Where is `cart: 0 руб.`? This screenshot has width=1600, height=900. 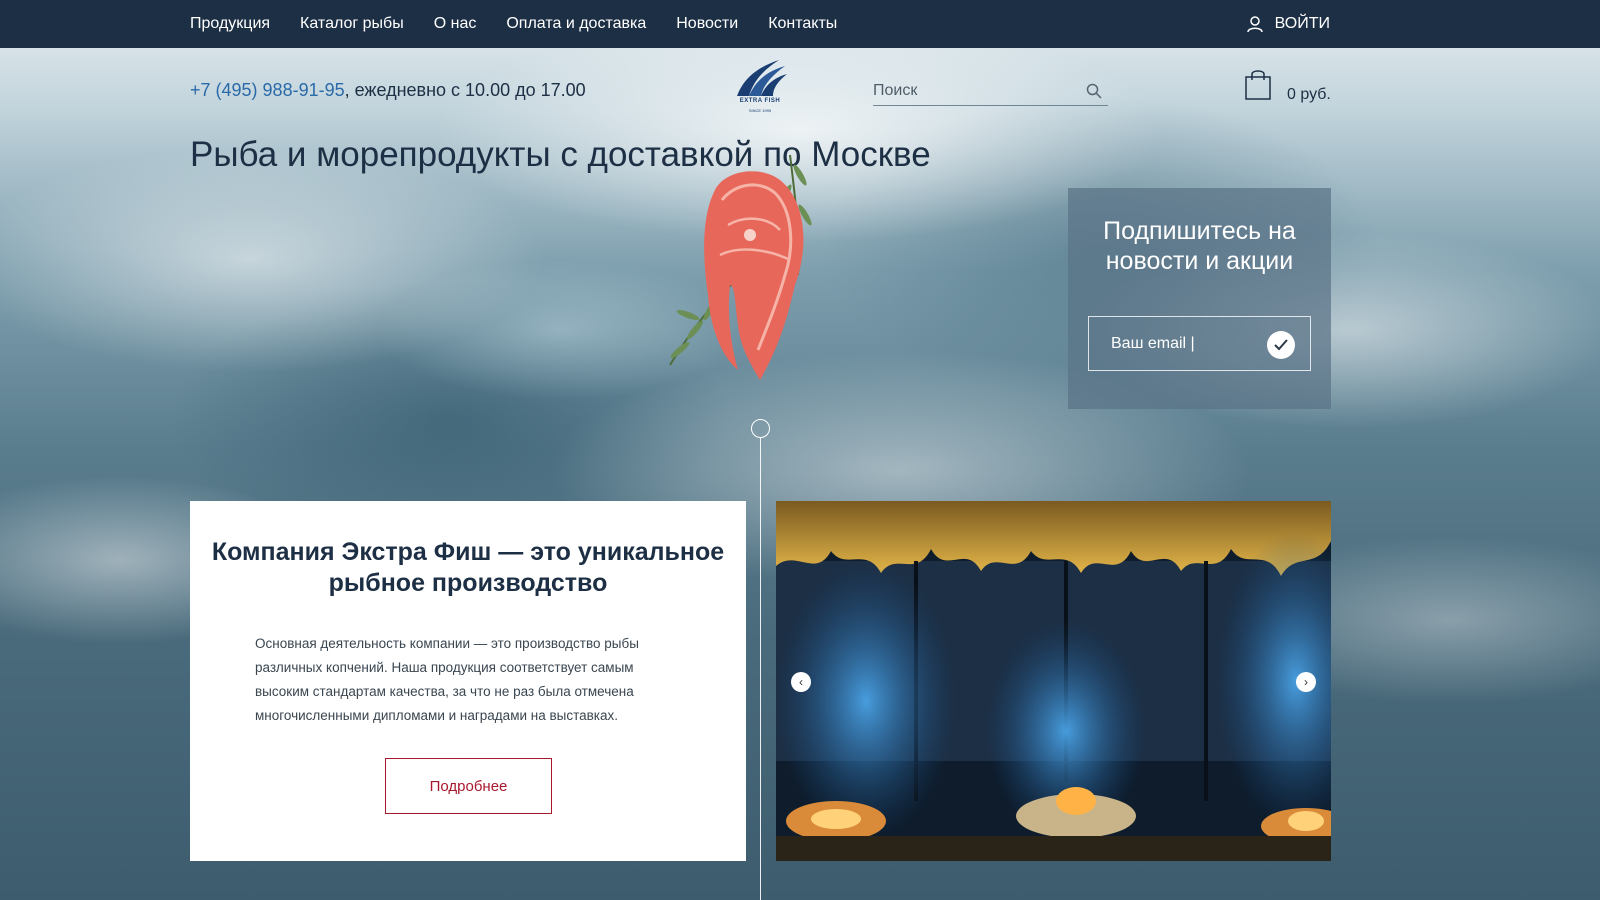 cart: 0 руб. is located at coordinates (1290, 88).